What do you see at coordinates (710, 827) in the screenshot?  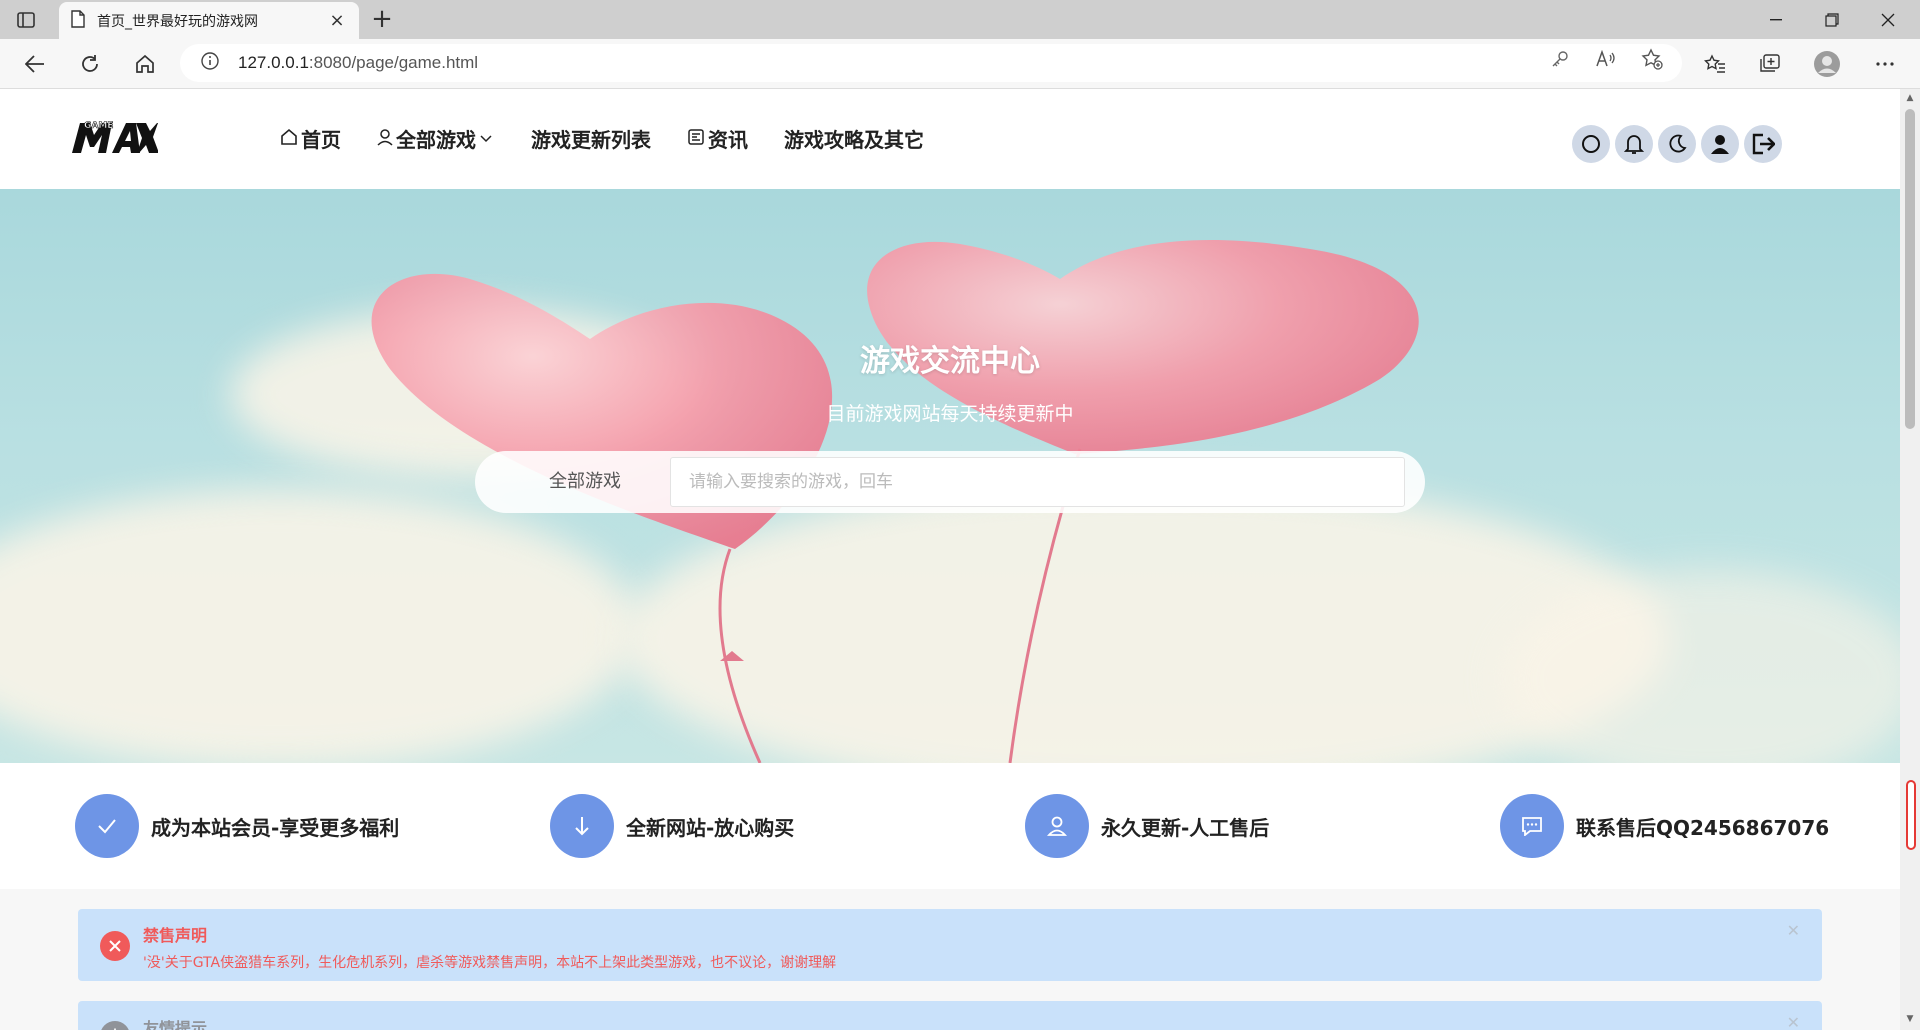 I see `feature-text: 全新网站-放心购买` at bounding box center [710, 827].